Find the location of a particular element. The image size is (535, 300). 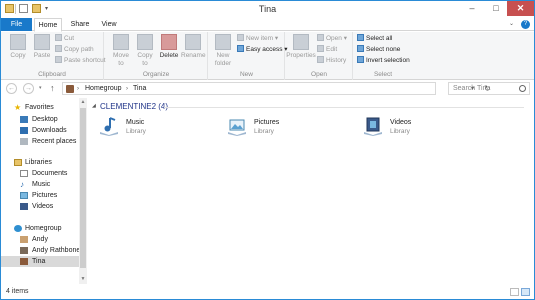

collapse-ribbon-icon: ⌄ is located at coordinates (511, 23).